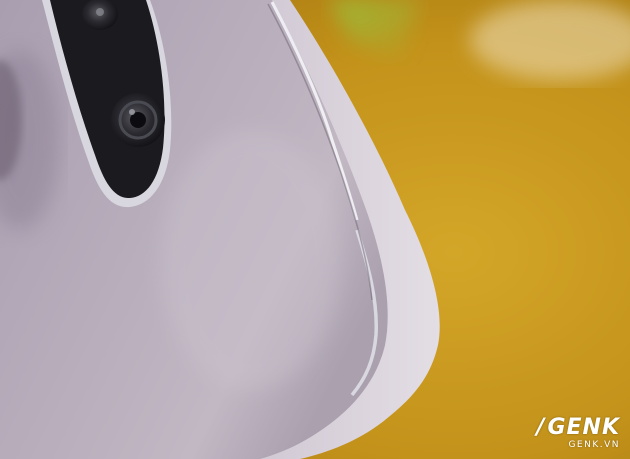 The height and width of the screenshot is (459, 630). I want to click on camera-lens-top-glint, so click(100, 12).